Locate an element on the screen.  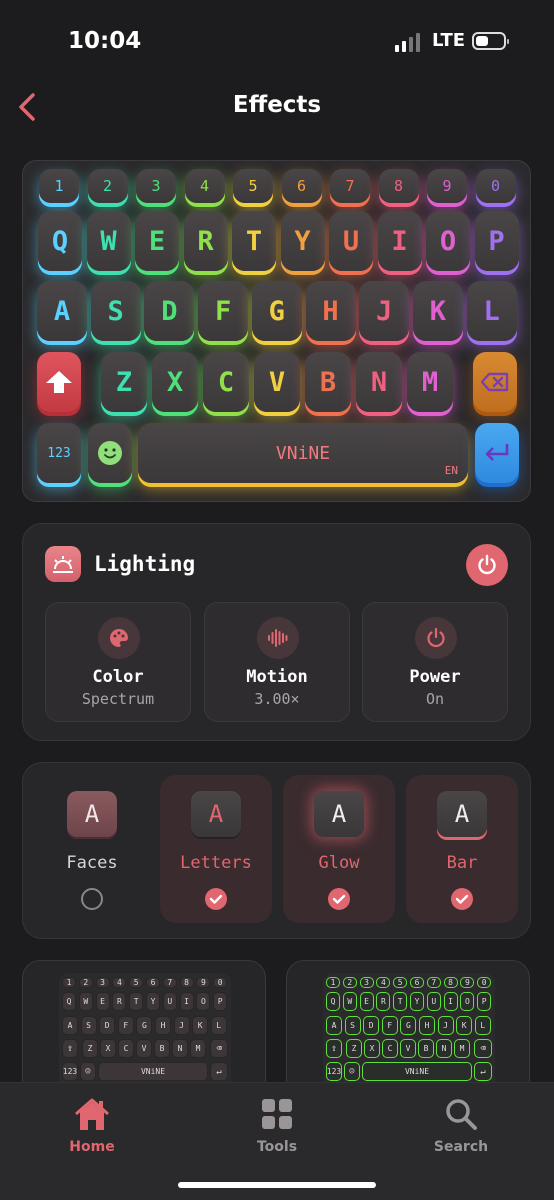
key-m: M is located at coordinates (430, 382).